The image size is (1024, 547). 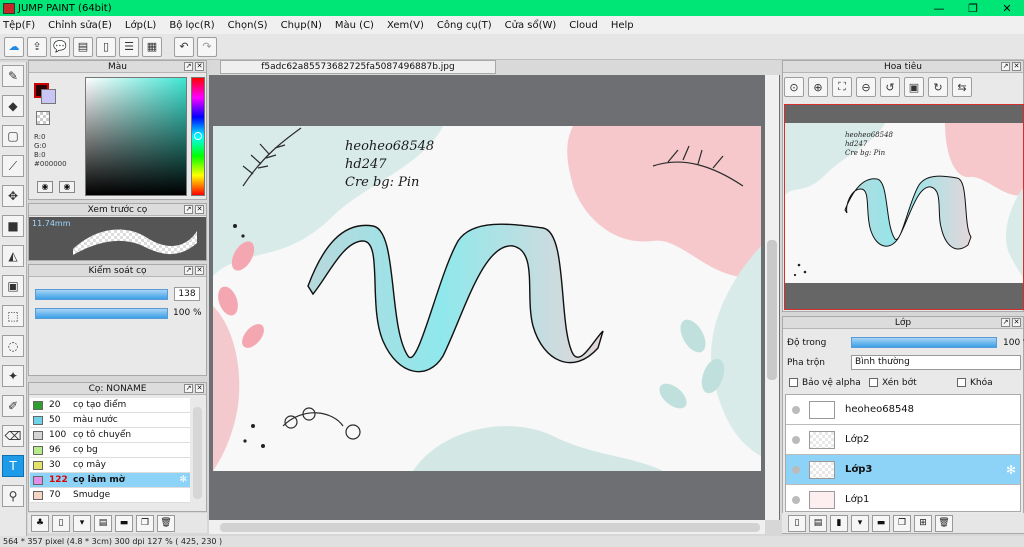 What do you see at coordinates (191, 25) in the screenshot?
I see `menu-filter: Bộ lọc(R)` at bounding box center [191, 25].